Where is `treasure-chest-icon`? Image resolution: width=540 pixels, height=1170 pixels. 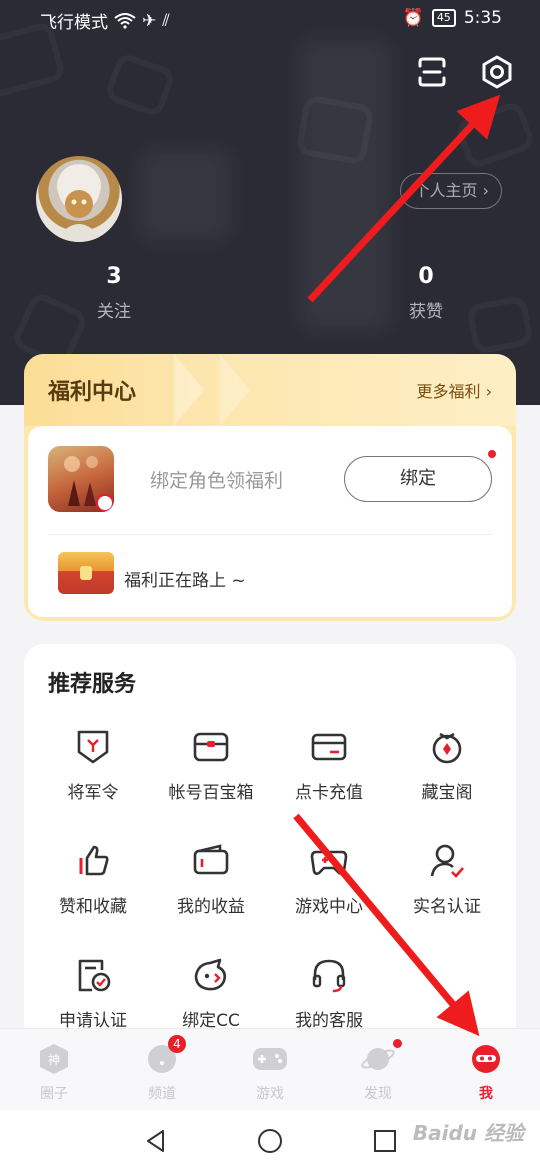 treasure-chest-icon is located at coordinates (86, 573).